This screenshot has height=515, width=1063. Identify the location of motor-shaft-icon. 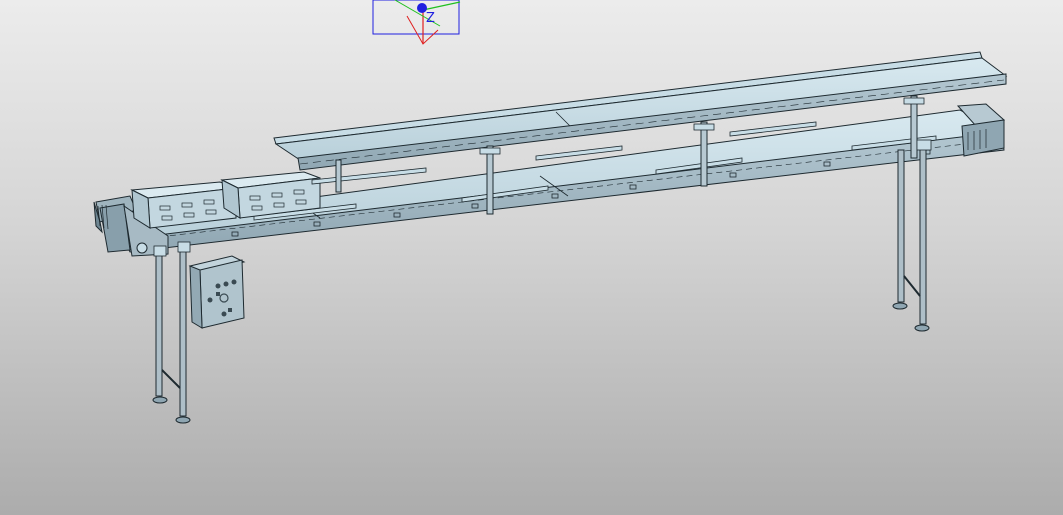
(142, 248).